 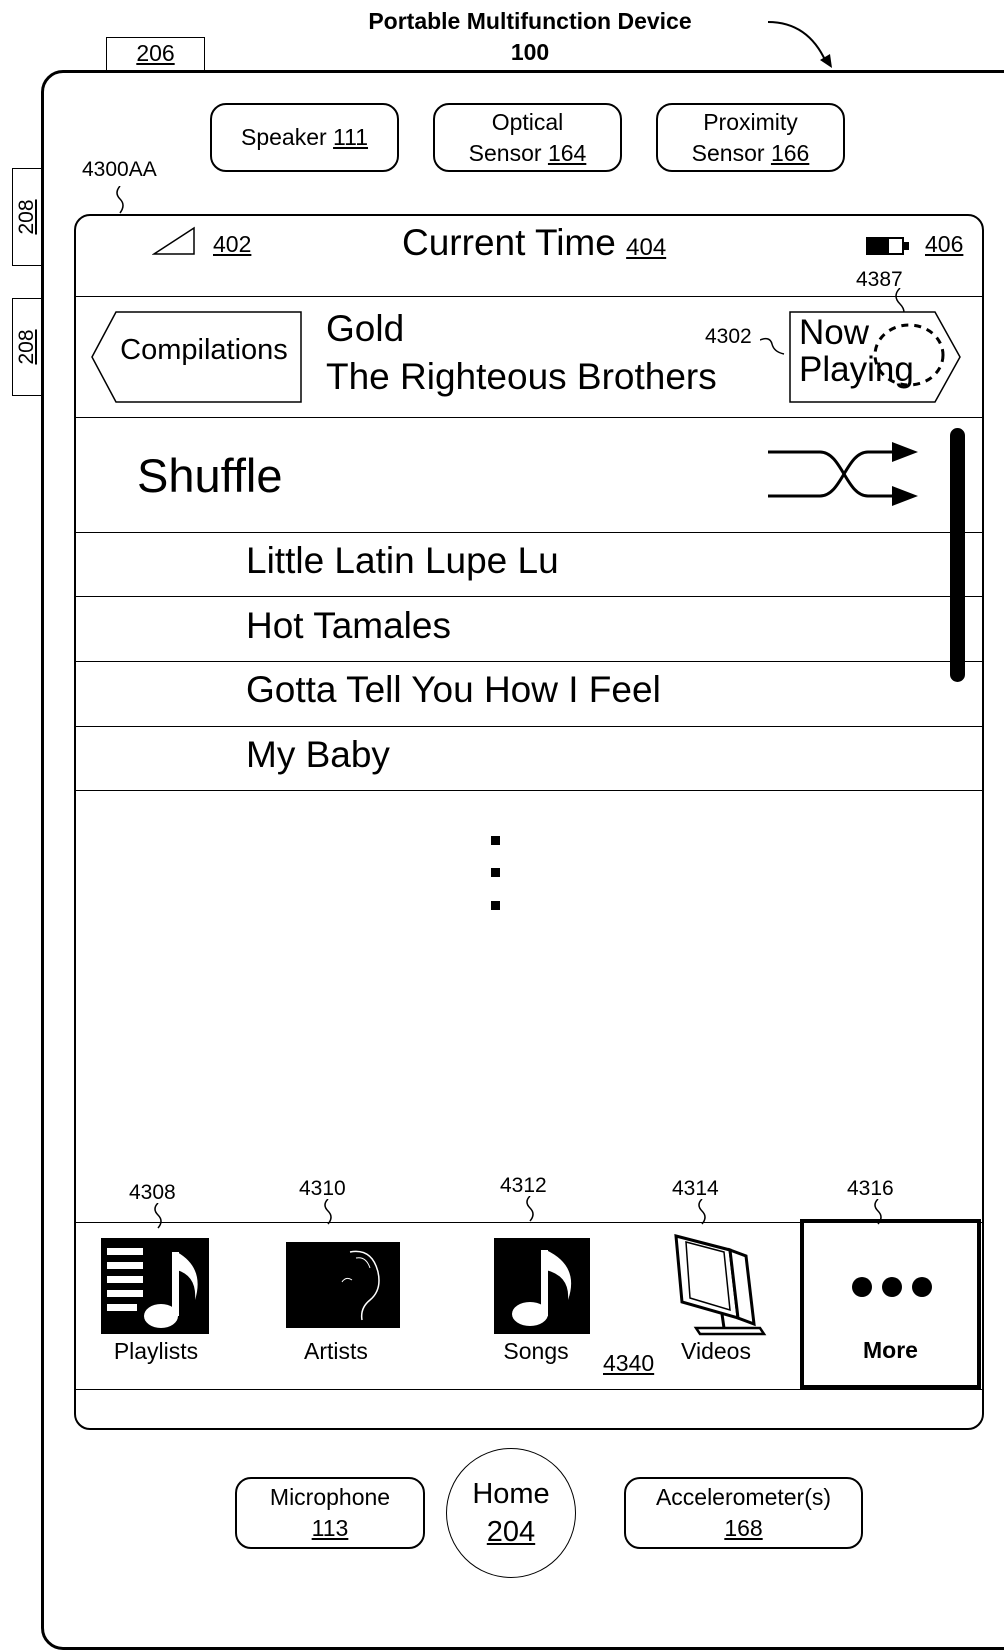 I want to click on compilations-back-button: Compilations, so click(x=204, y=350).